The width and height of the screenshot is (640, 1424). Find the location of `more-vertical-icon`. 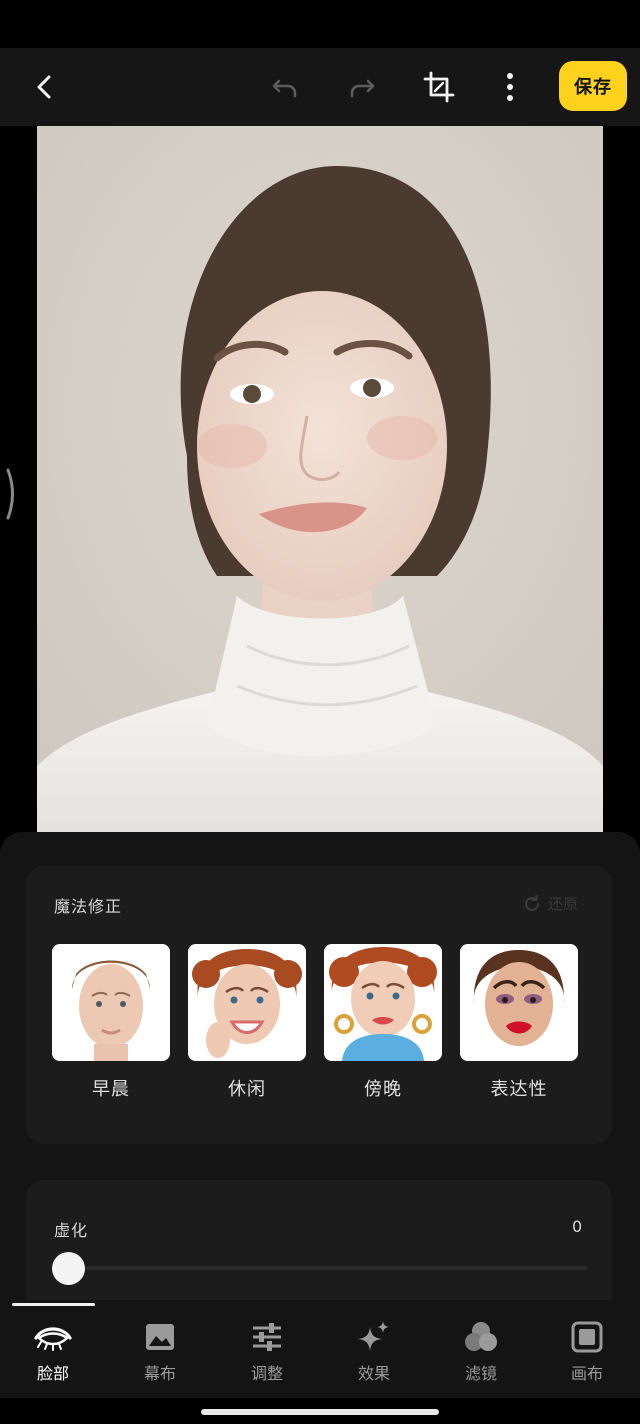

more-vertical-icon is located at coordinates (510, 87).